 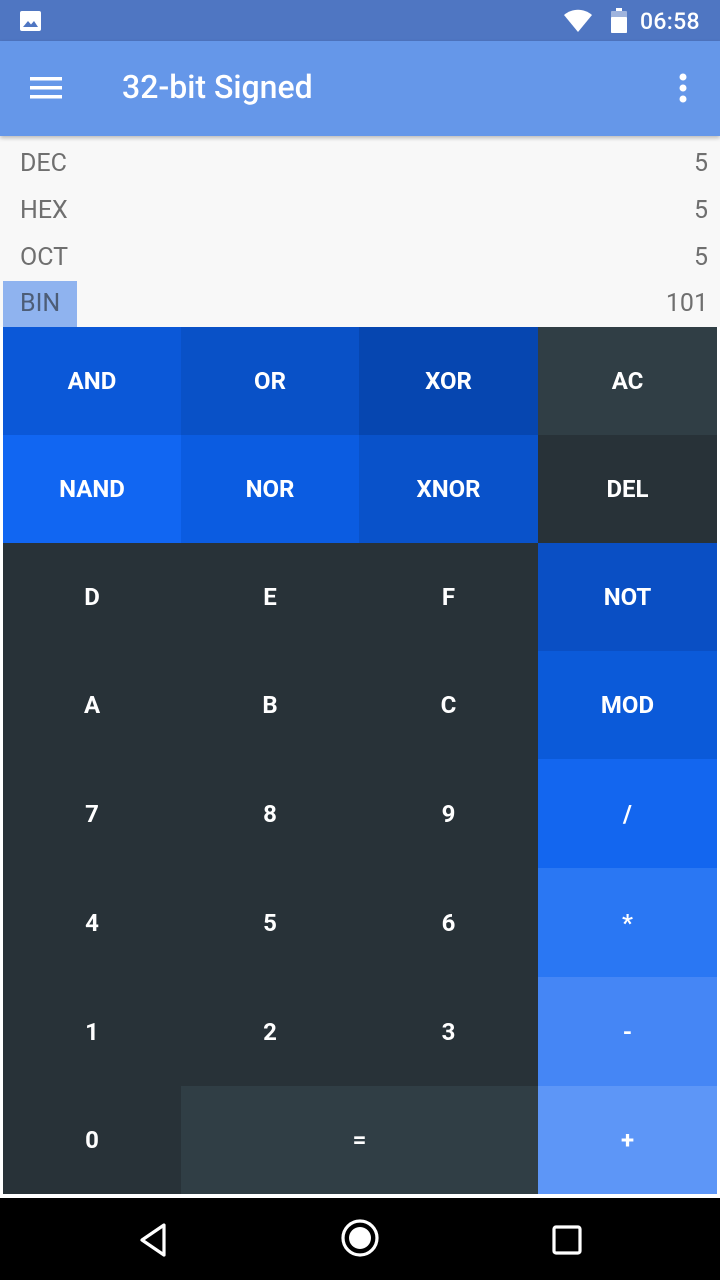 What do you see at coordinates (359, 1140) in the screenshot?
I see `equals-key: =` at bounding box center [359, 1140].